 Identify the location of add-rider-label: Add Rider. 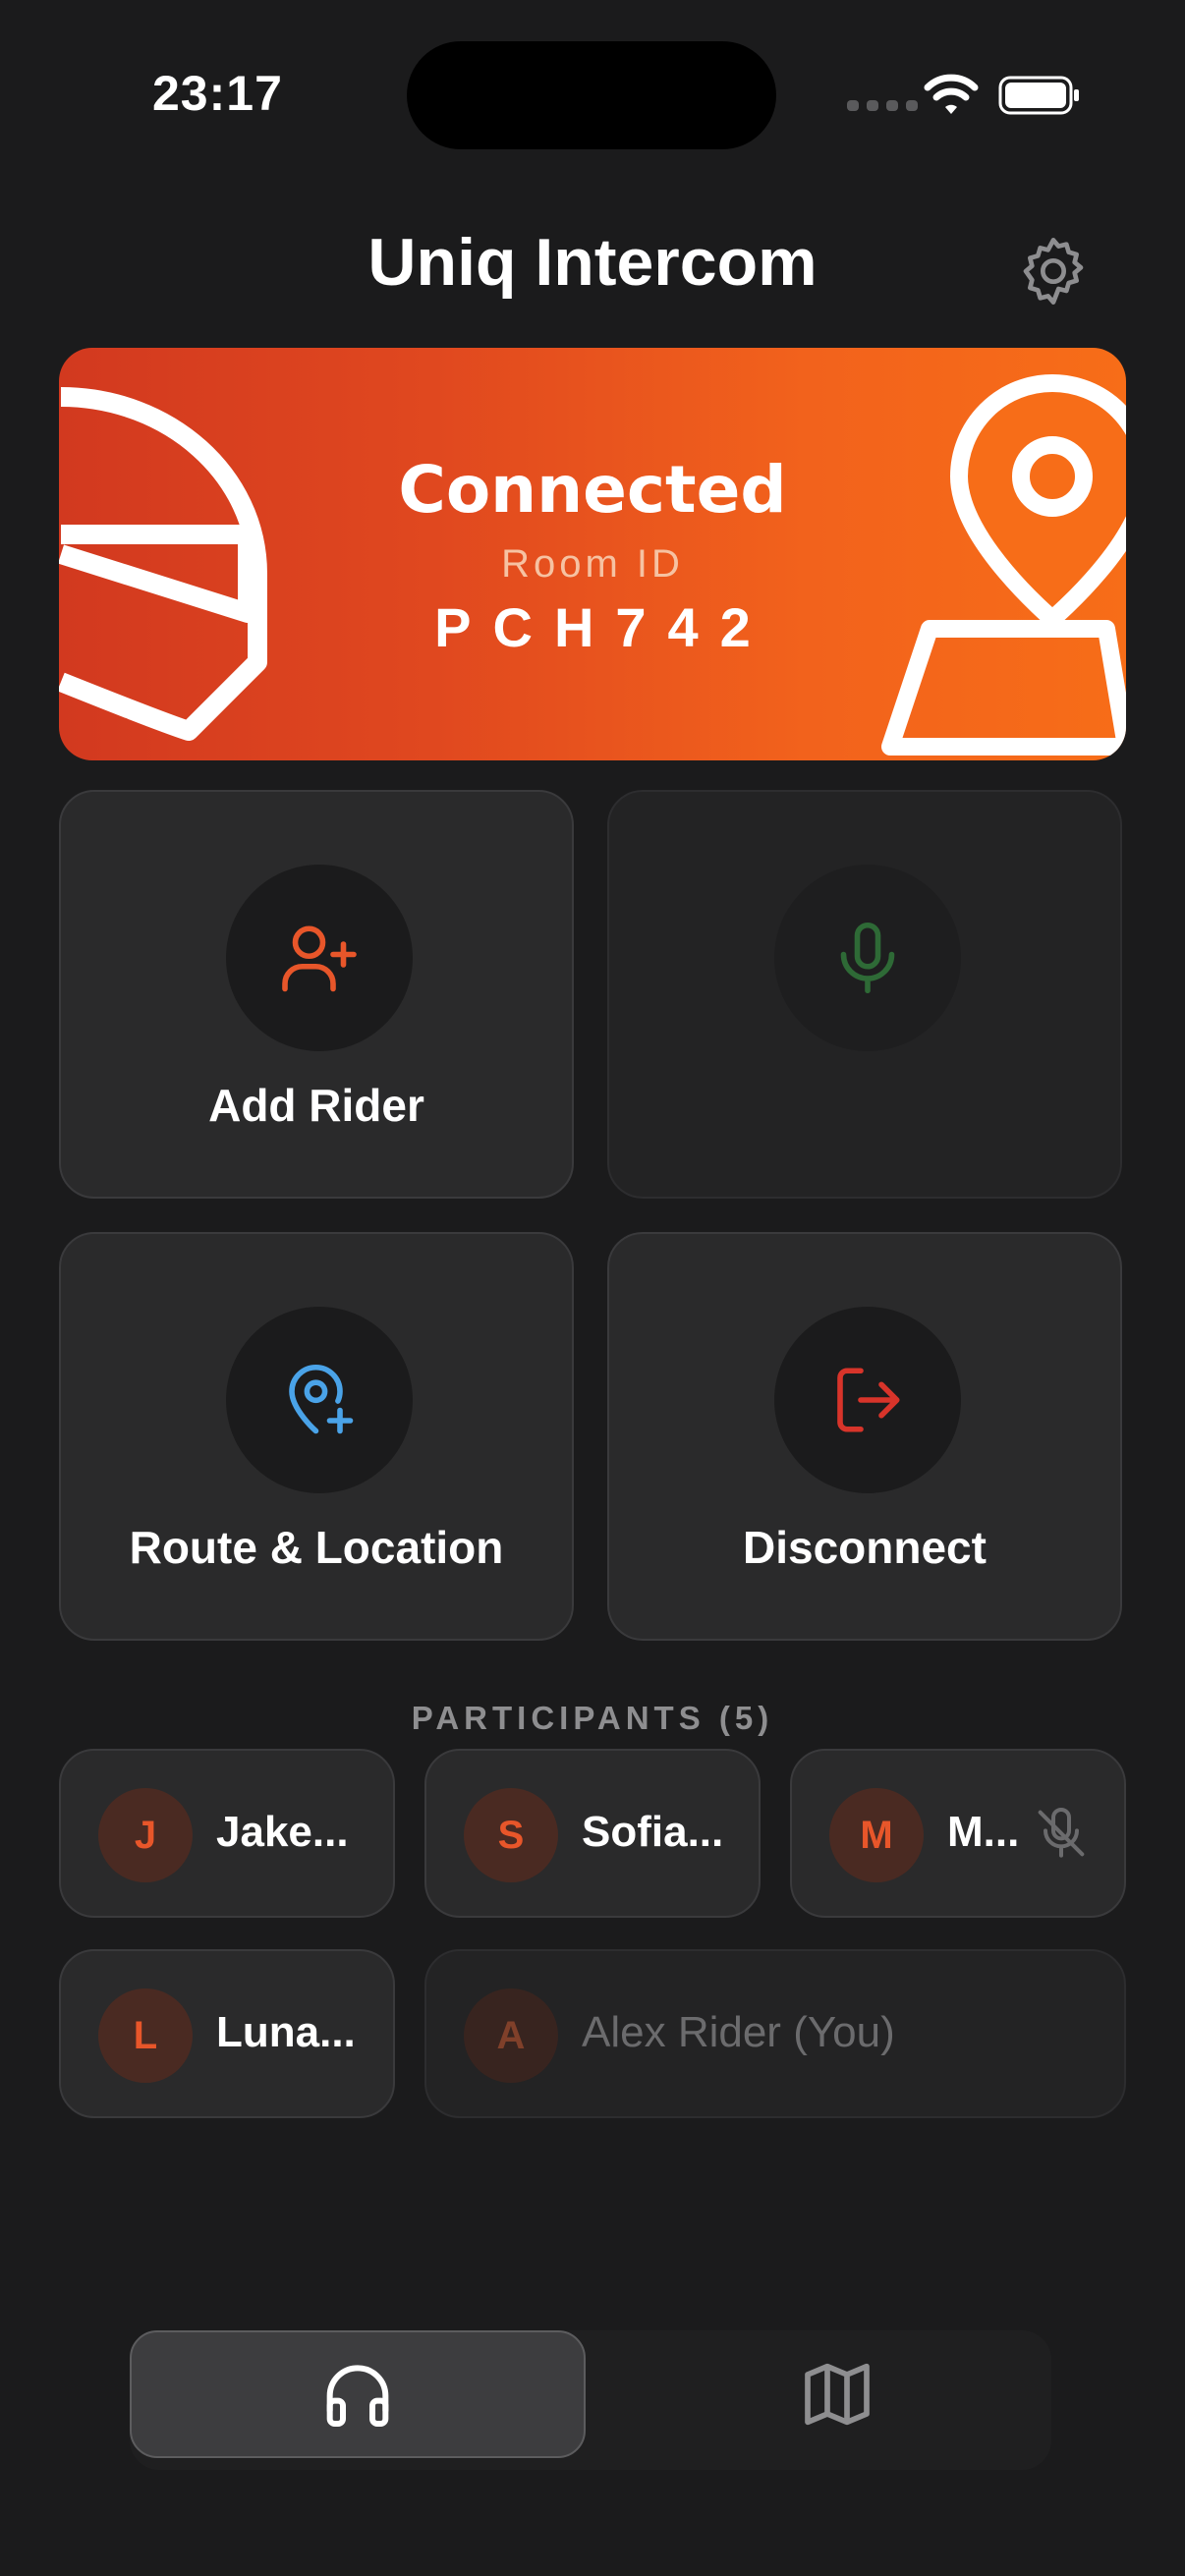
(316, 1105).